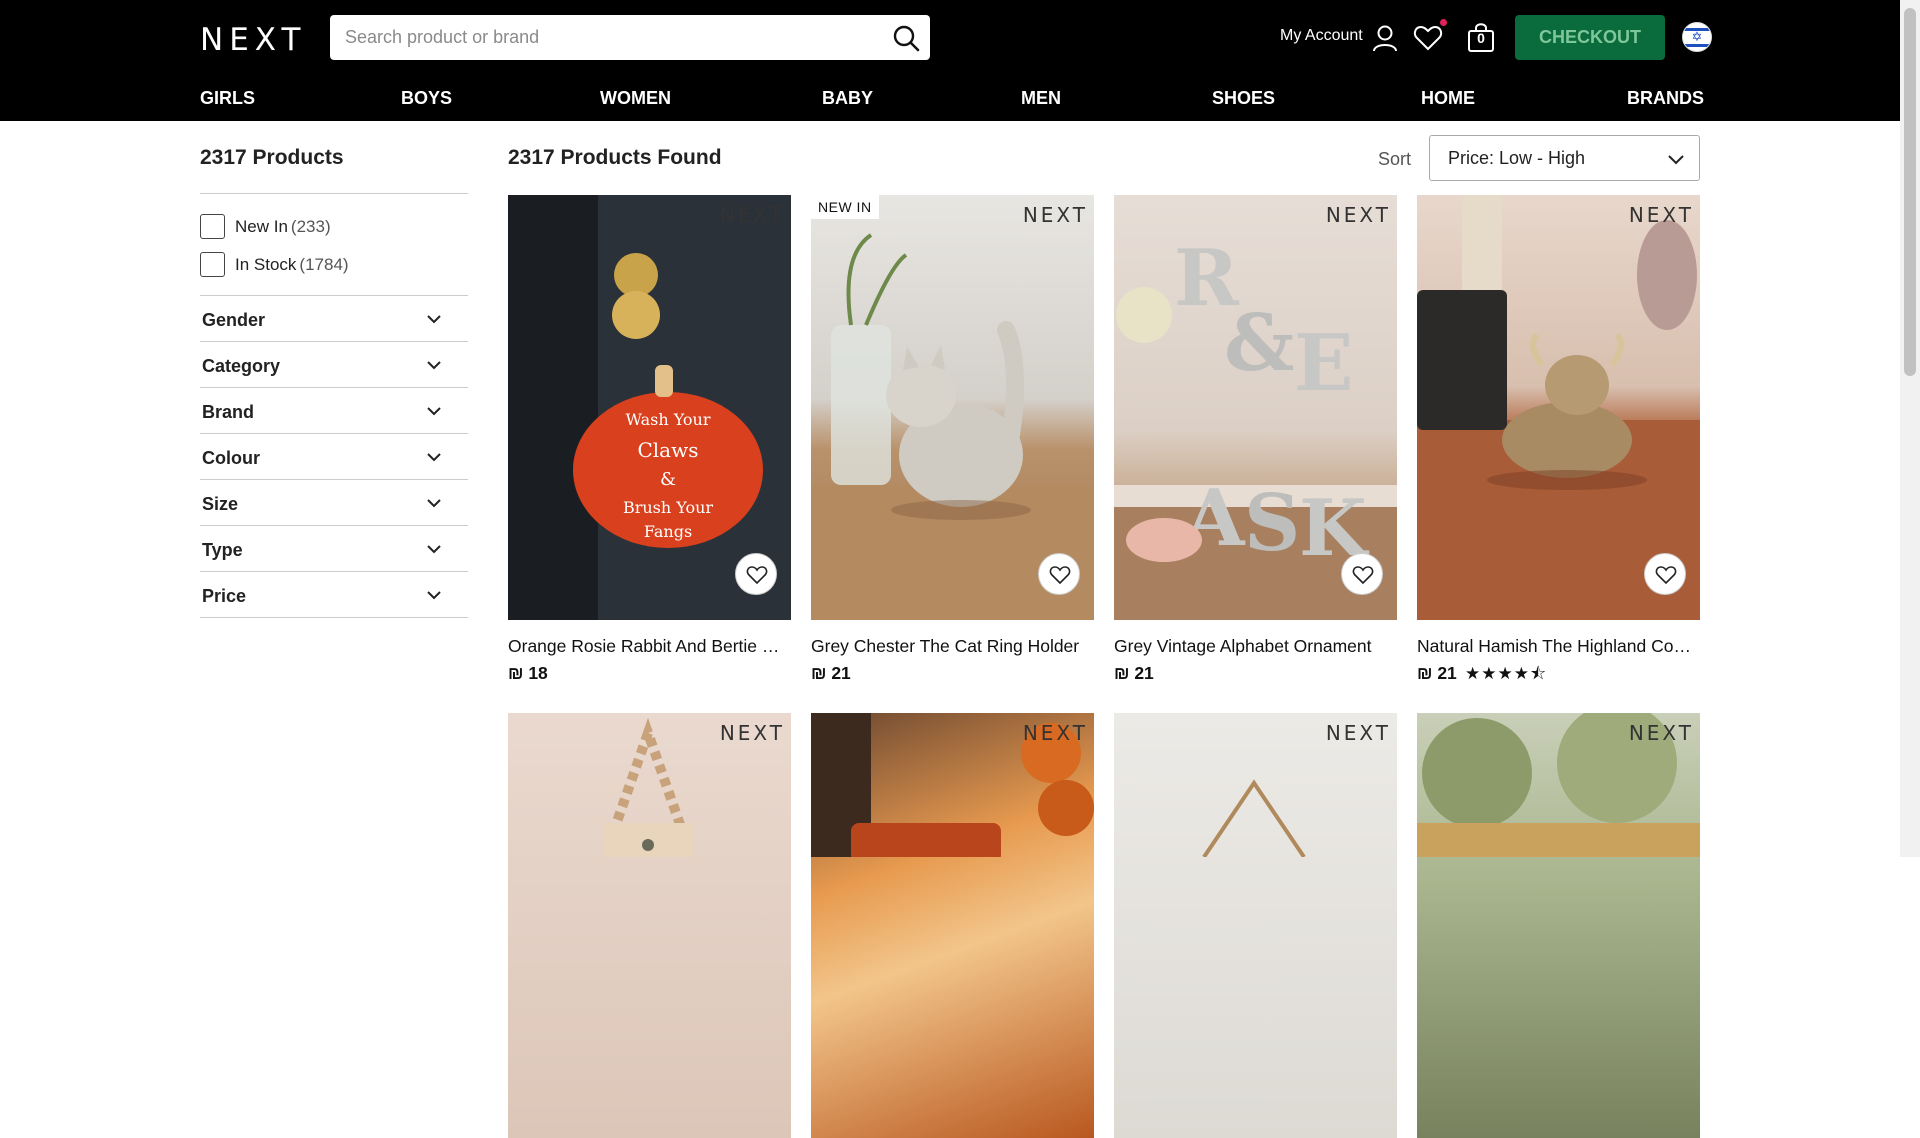 This screenshot has height=1138, width=1920. Describe the element at coordinates (334, 319) in the screenshot. I see `facet-gender: Gender` at that location.